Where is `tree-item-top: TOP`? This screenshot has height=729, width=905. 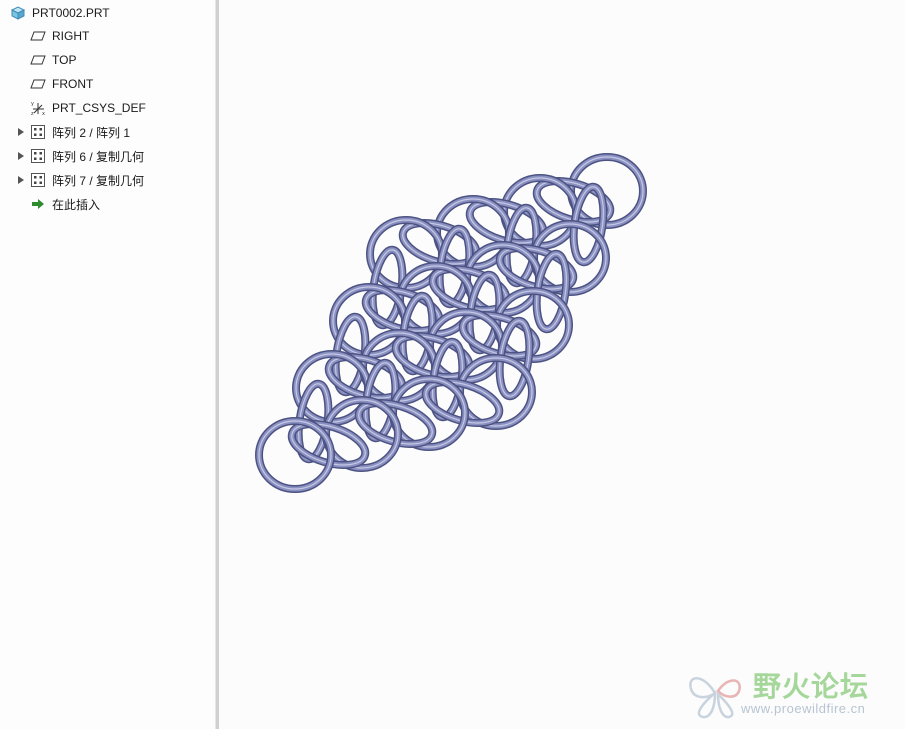 tree-item-top: TOP is located at coordinates (46, 60).